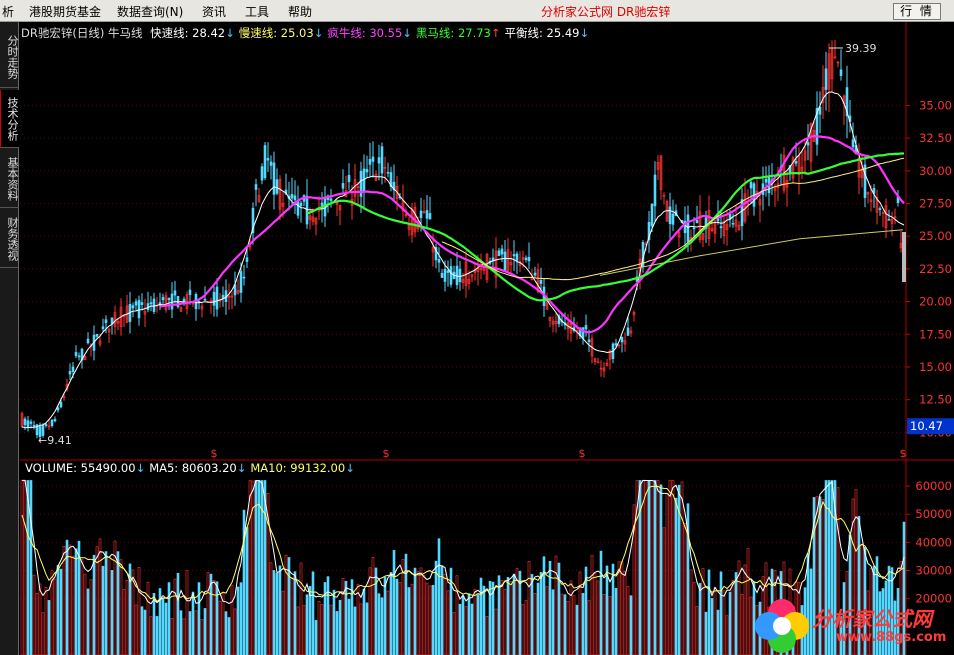  What do you see at coordinates (935, 203) in the screenshot?
I see `price-tick-label: 27.50` at bounding box center [935, 203].